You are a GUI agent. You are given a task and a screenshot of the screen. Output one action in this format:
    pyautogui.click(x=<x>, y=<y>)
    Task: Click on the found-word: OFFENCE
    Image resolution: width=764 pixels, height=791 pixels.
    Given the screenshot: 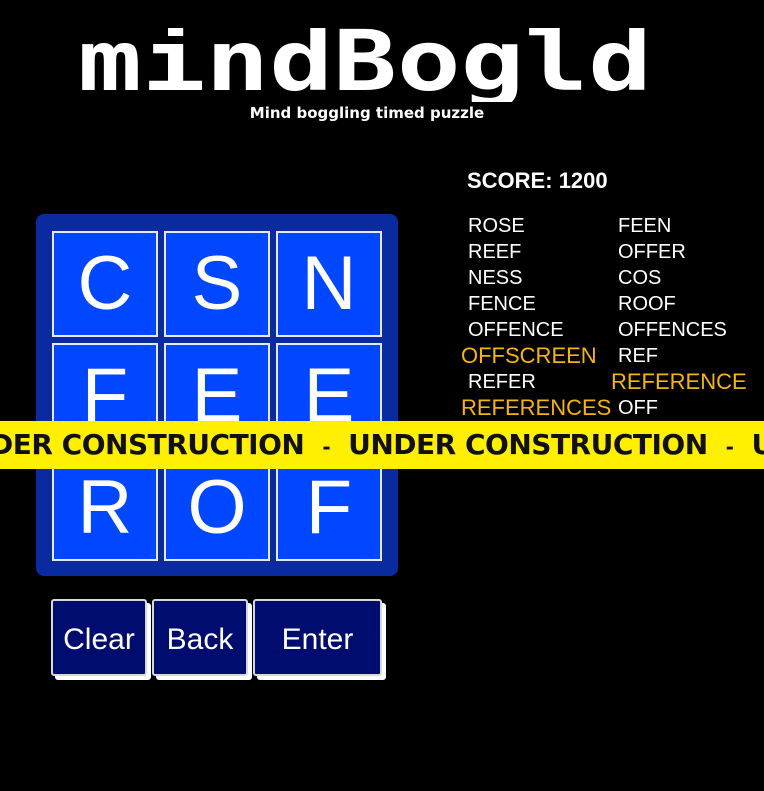 What is the action you would take?
    pyautogui.click(x=516, y=330)
    